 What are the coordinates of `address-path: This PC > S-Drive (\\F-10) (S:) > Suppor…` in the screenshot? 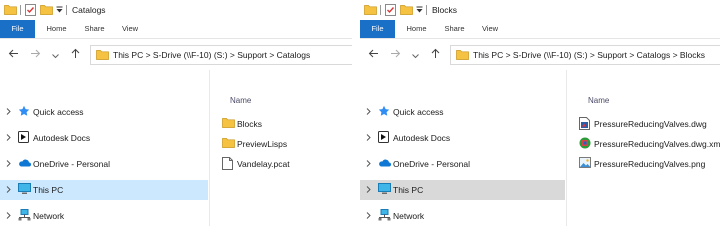 It's located at (589, 55).